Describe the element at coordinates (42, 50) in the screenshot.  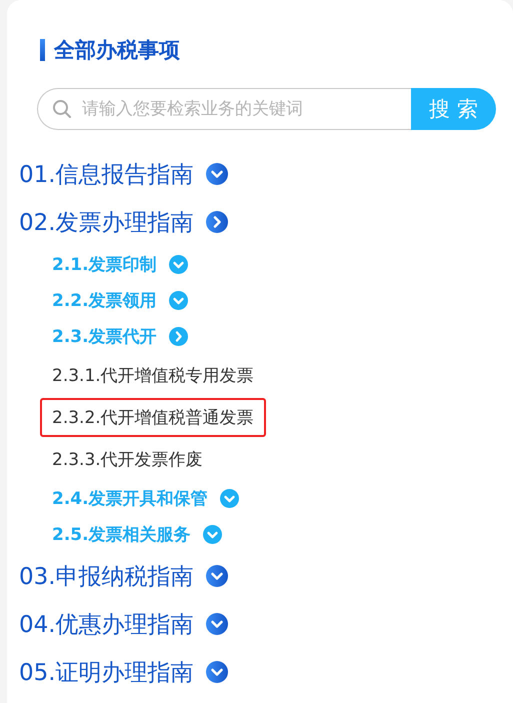
I see `title-accent-bar` at that location.